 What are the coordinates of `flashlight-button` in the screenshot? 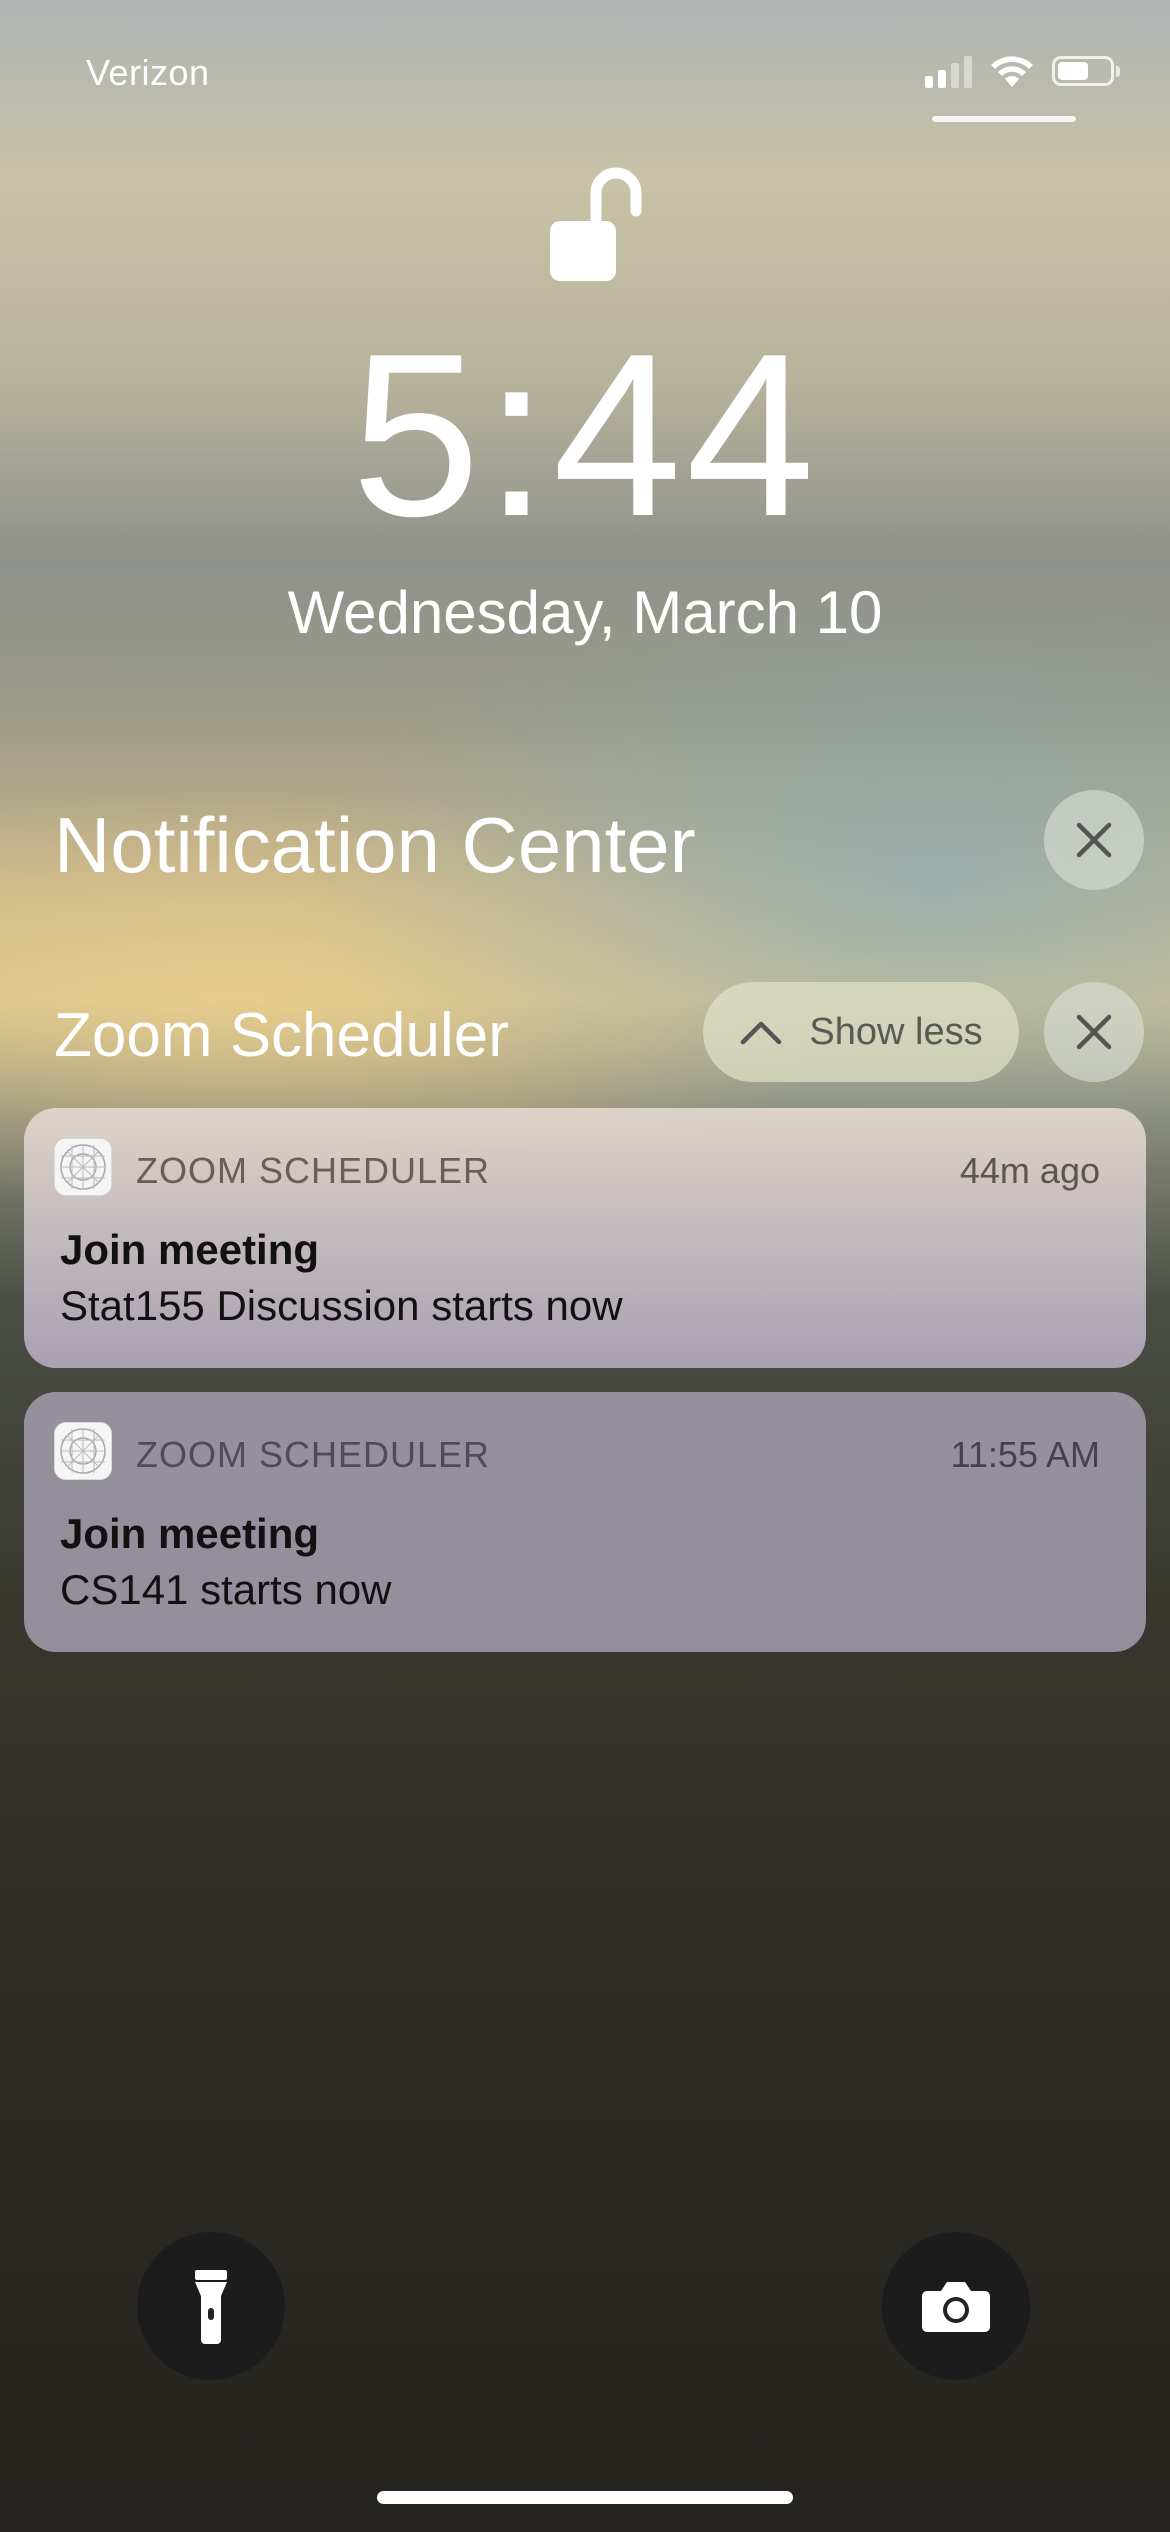 It's located at (211, 2306).